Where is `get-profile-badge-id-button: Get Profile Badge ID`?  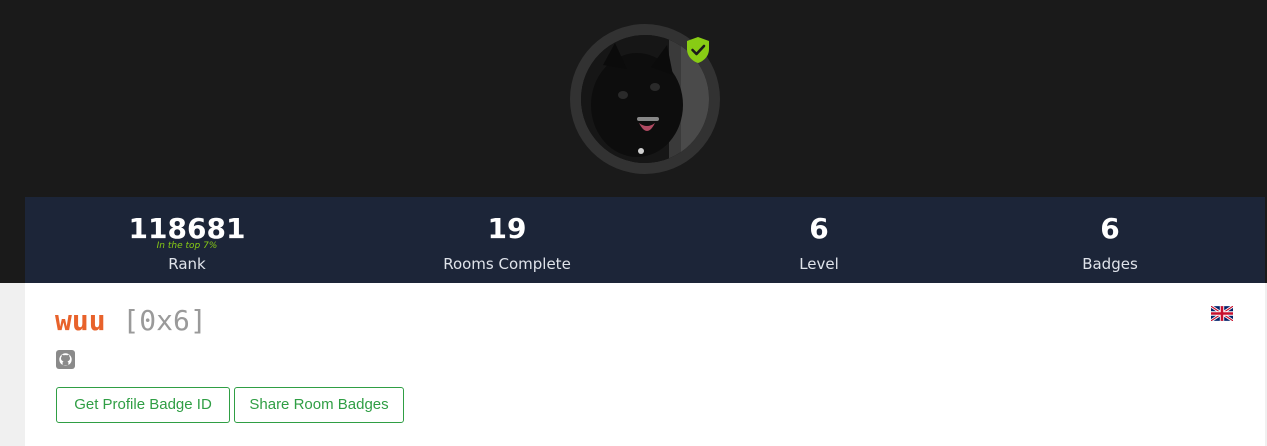
get-profile-badge-id-button: Get Profile Badge ID is located at coordinates (143, 405).